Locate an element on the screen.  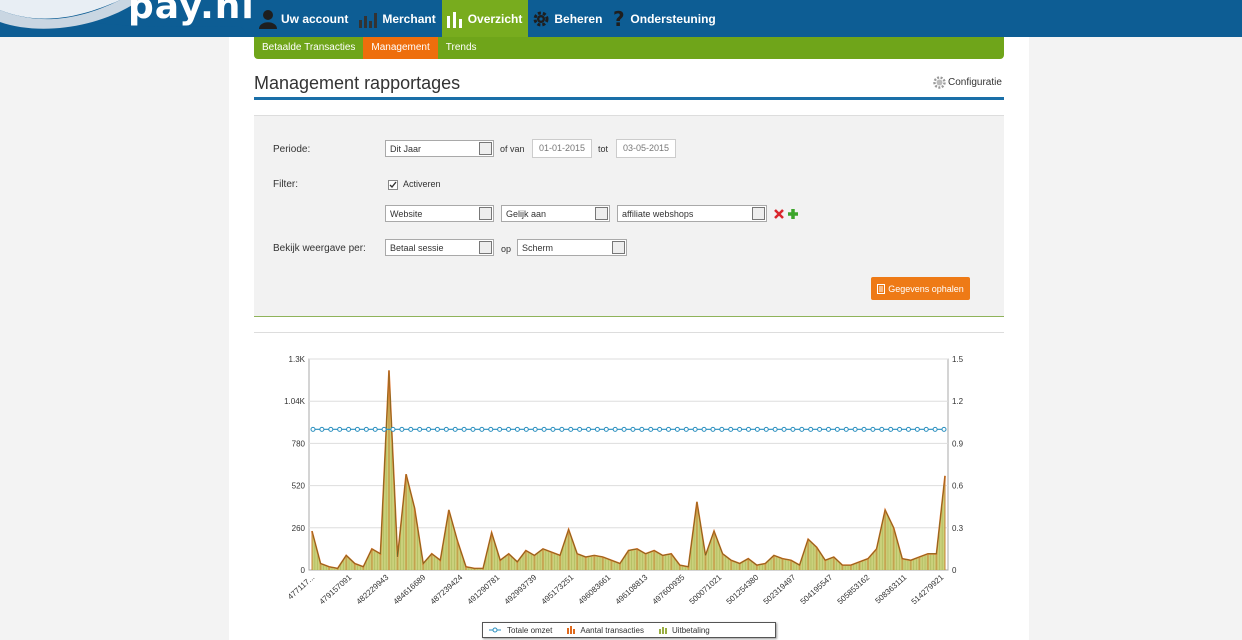
nav-item-uw-account: Uw account is located at coordinates (304, 18).